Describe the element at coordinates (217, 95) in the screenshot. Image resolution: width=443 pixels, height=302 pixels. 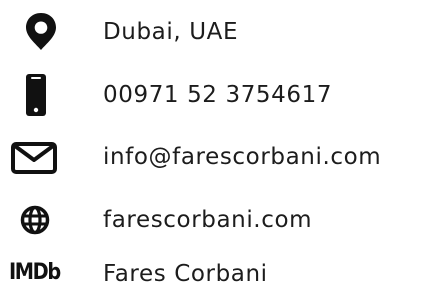
I see `phone-number: 00971 52 3754617` at that location.